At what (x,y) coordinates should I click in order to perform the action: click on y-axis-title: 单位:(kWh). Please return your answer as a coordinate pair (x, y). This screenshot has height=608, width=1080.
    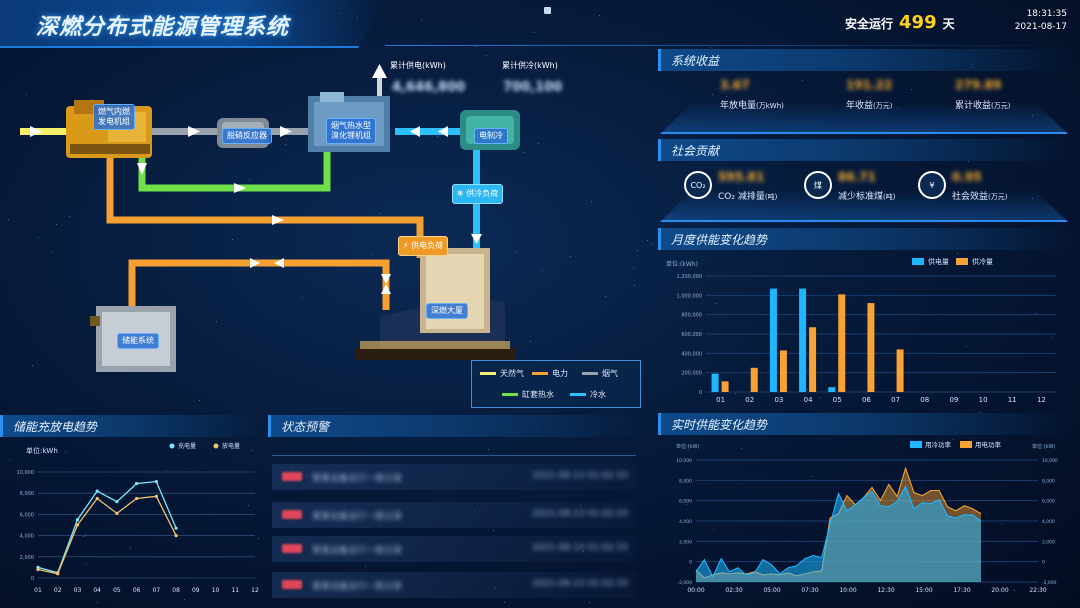
    Looking at the image, I should click on (682, 264).